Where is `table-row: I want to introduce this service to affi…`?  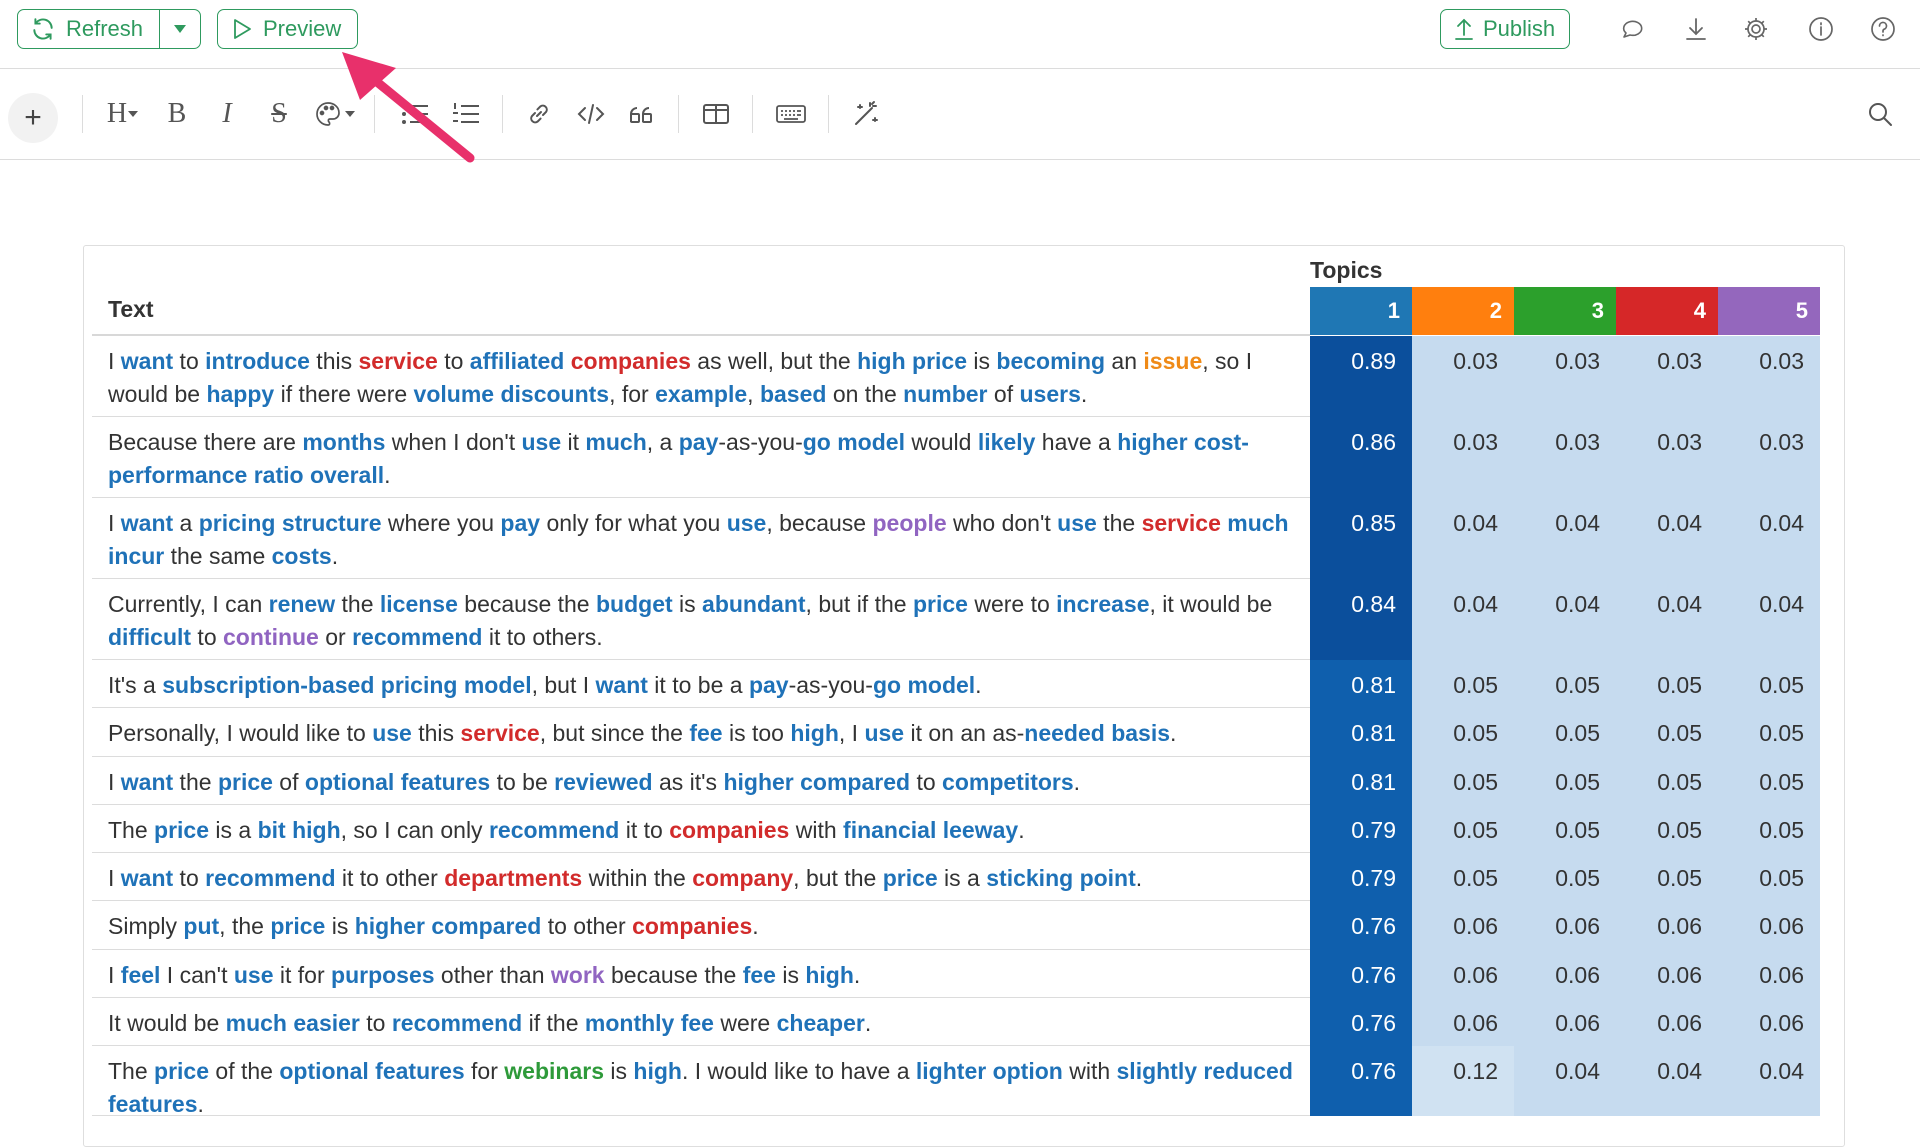 table-row: I want to introduce this service to affi… is located at coordinates (956, 376).